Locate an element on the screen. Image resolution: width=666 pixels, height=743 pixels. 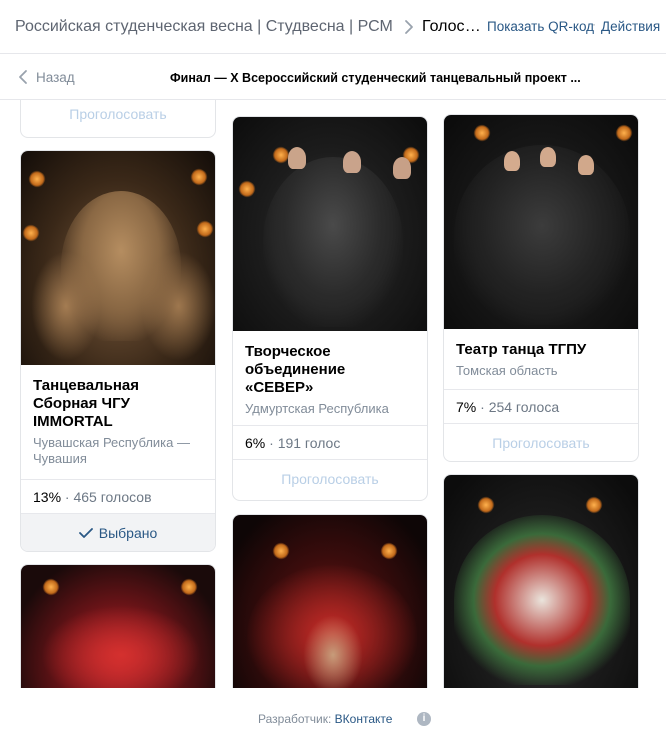
developer-credit: Разработчик: ВКонтакте is located at coordinates (325, 719).